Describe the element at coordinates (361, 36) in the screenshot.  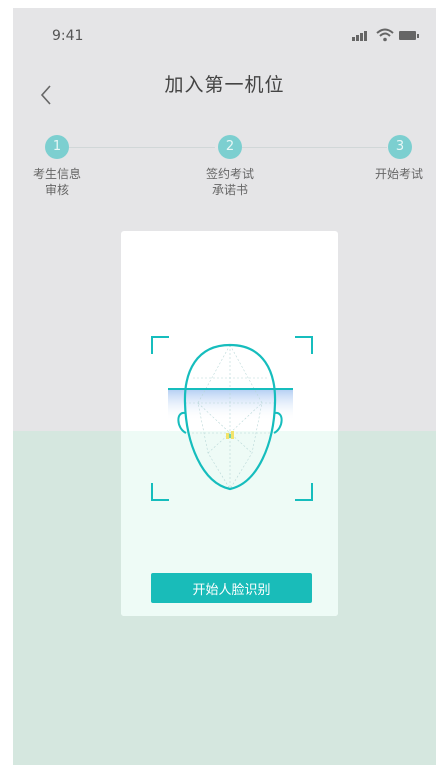
I see `signal-icon` at that location.